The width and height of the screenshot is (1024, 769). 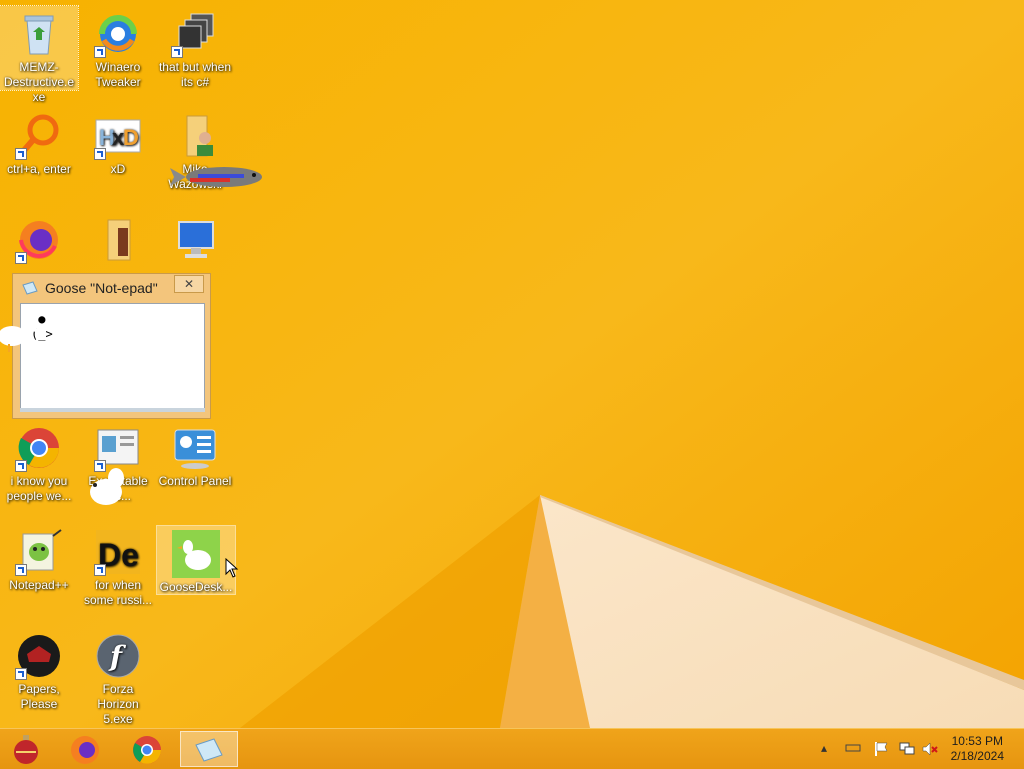 I want to click on papers-please-icon, so click(x=39, y=656).